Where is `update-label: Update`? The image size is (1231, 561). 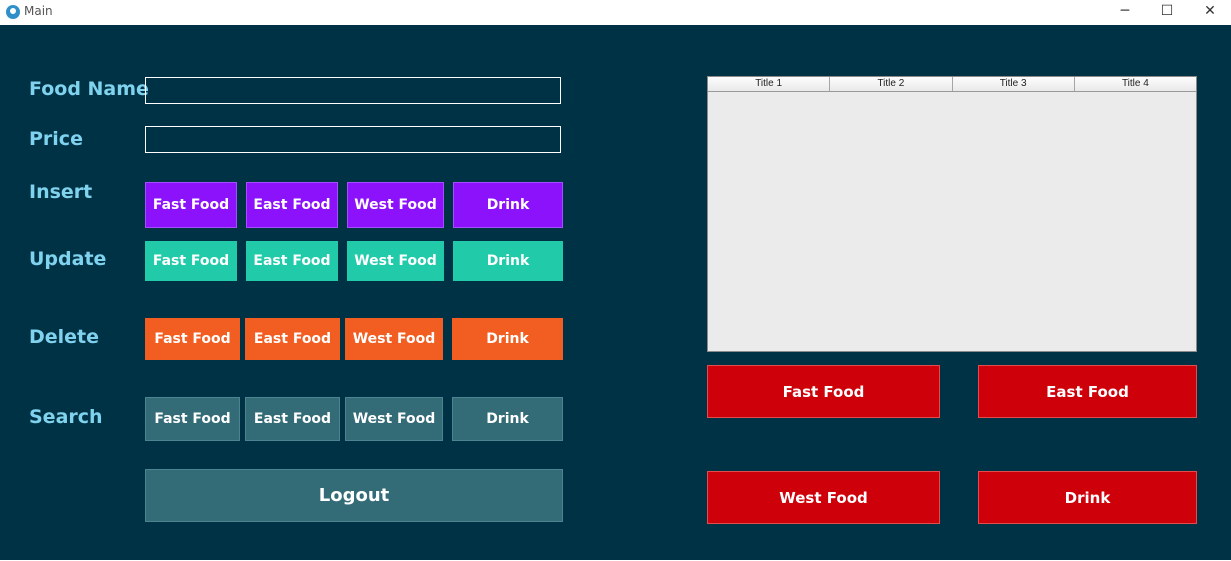
update-label: Update is located at coordinates (68, 259).